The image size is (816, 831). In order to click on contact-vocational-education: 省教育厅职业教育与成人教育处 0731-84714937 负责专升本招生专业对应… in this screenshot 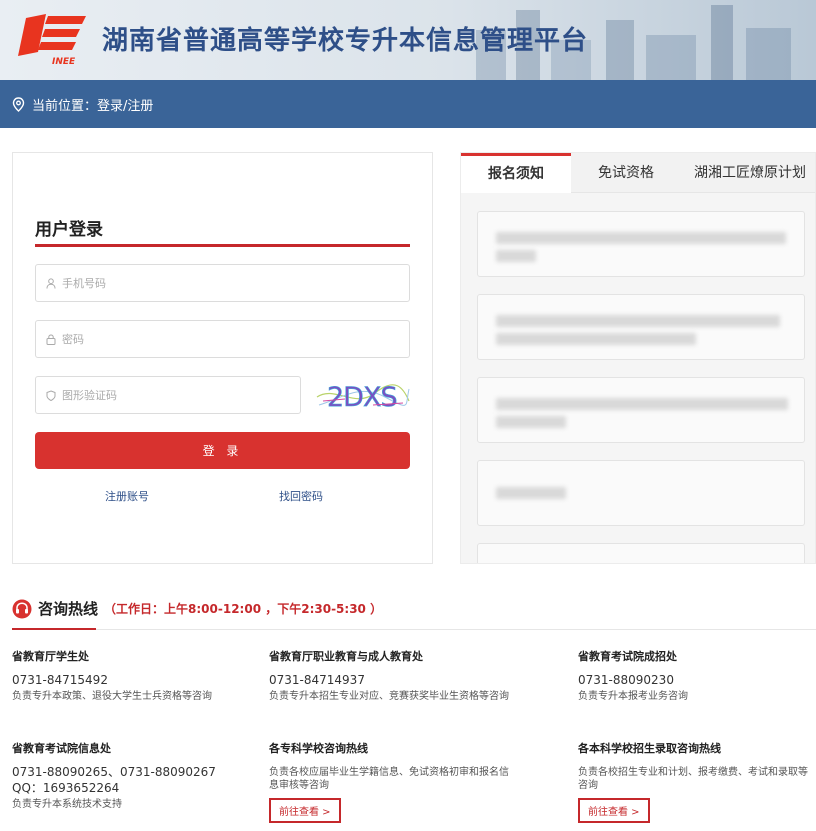, I will do `click(389, 676)`.